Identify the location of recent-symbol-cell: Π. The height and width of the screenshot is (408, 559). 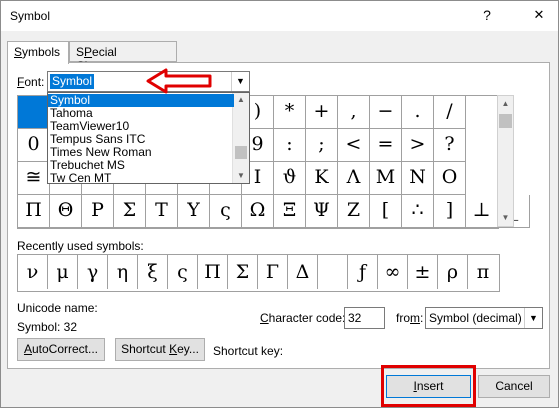
(213, 272).